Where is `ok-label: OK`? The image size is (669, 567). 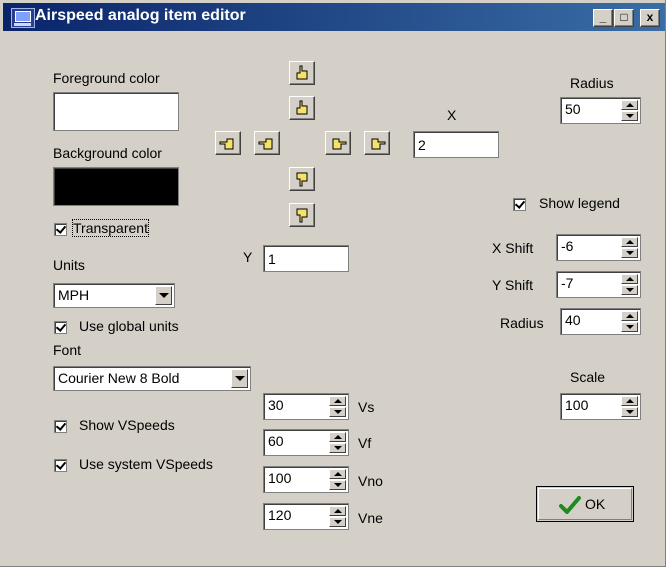 ok-label: OK is located at coordinates (595, 504).